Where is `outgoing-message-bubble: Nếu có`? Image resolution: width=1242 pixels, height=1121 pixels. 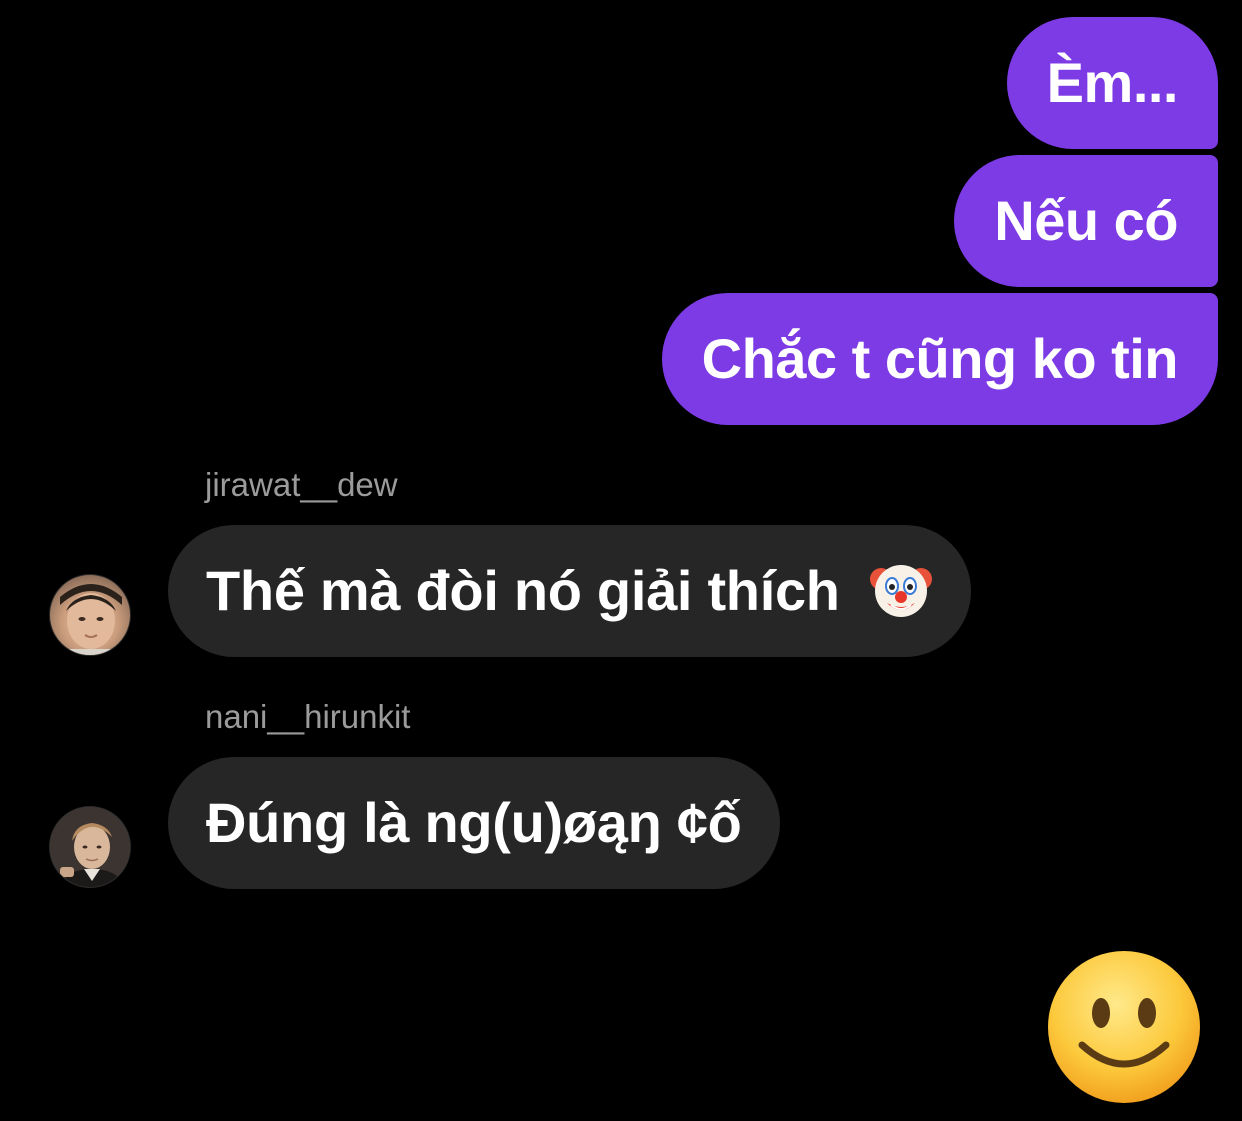 outgoing-message-bubble: Nếu có is located at coordinates (1086, 221).